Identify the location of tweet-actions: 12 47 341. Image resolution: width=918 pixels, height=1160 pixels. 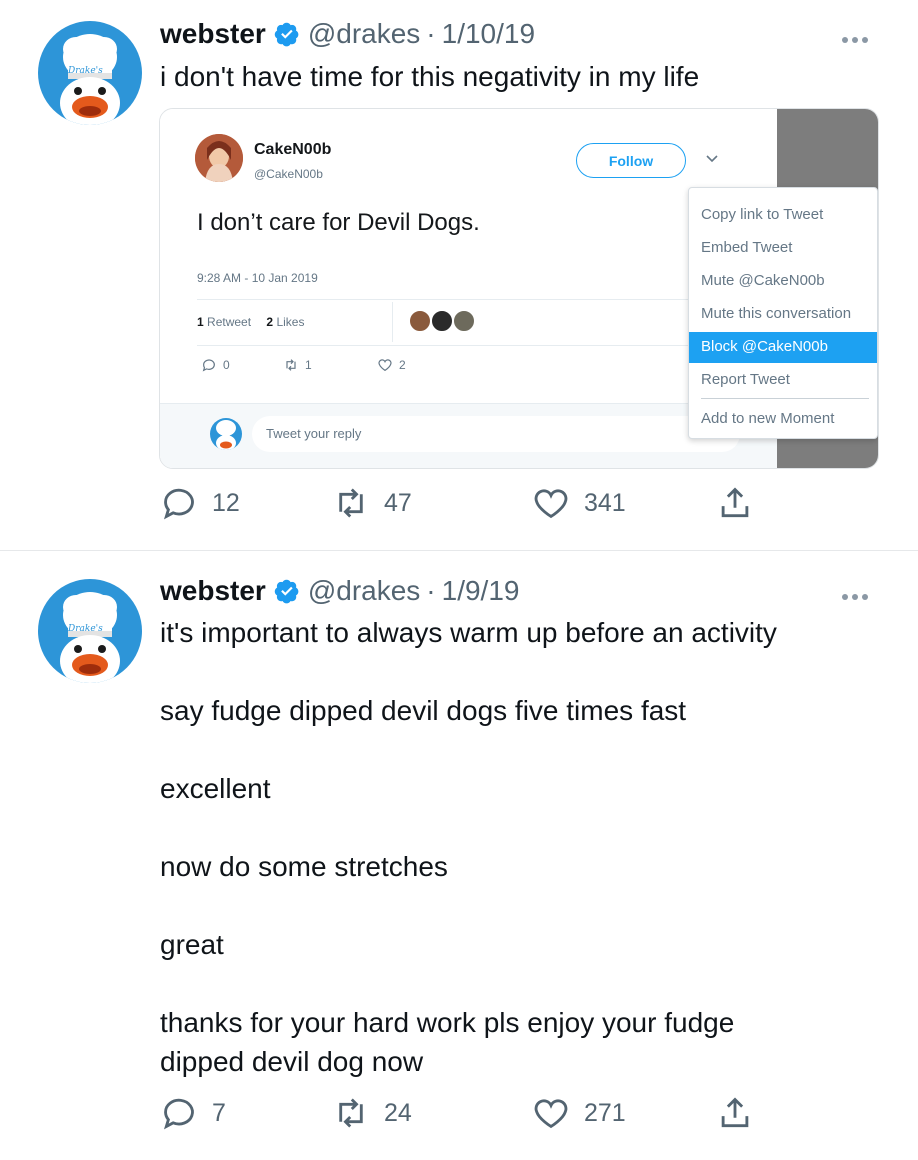
(470, 503).